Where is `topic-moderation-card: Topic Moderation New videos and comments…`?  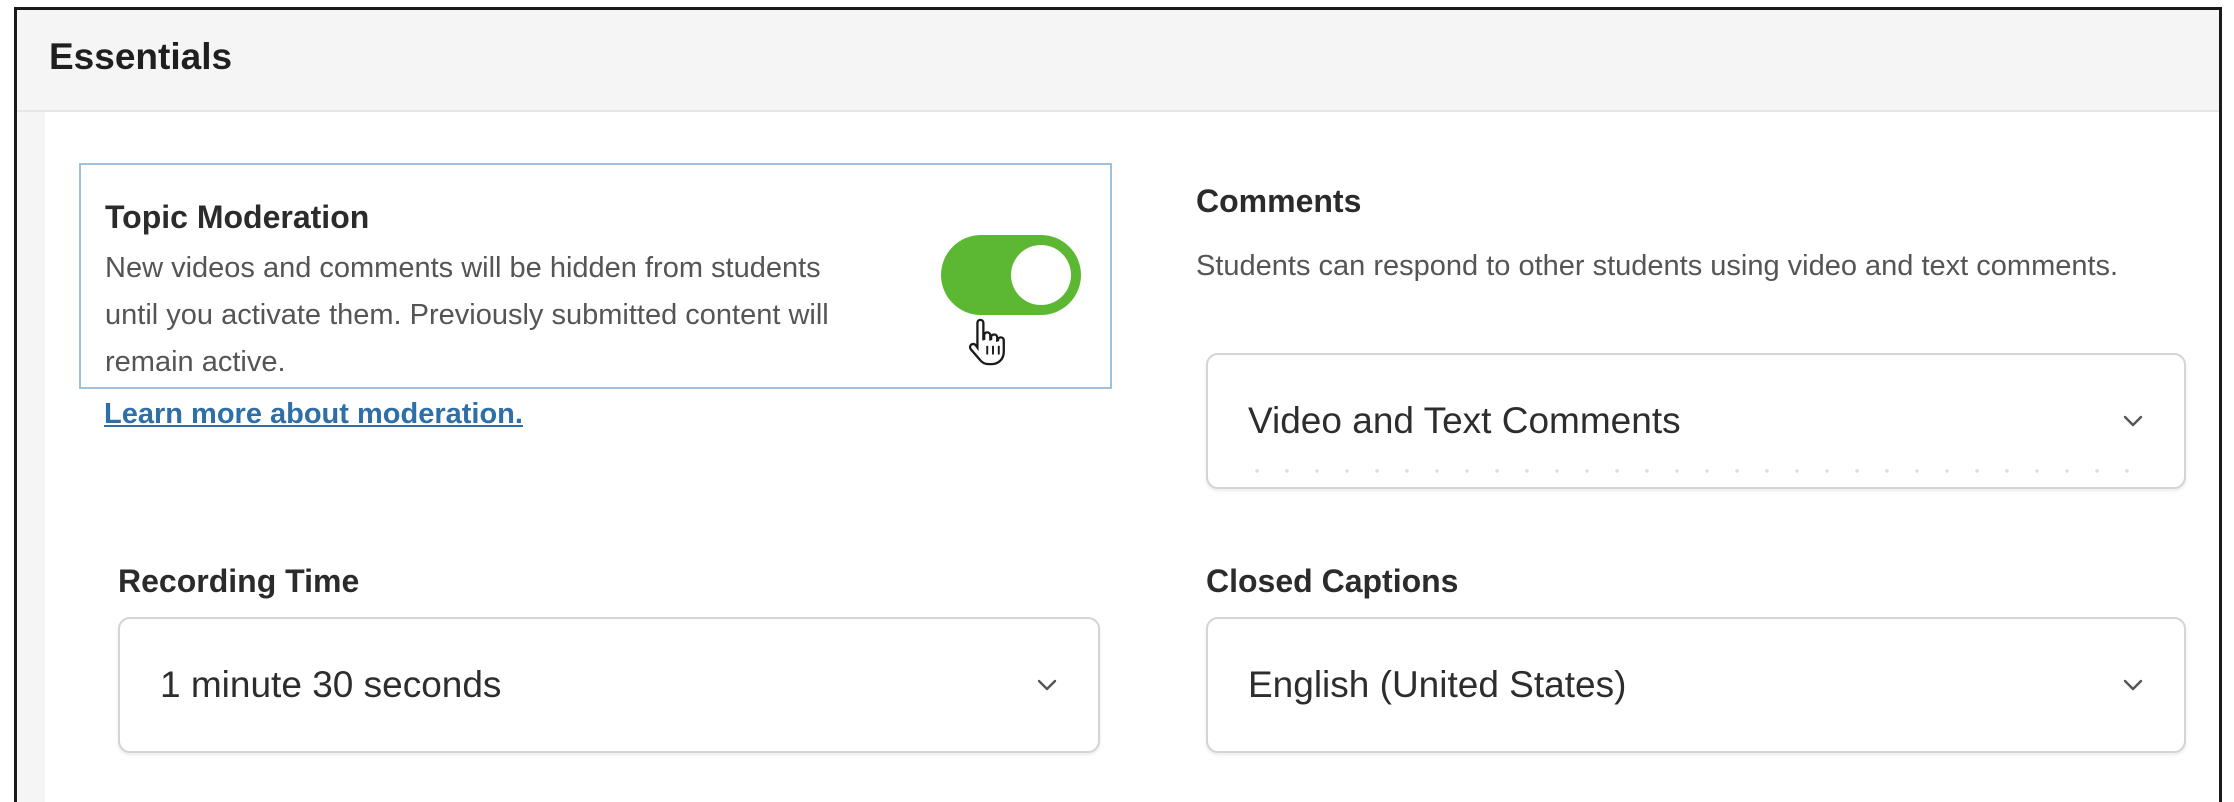
topic-moderation-card: Topic Moderation New videos and comments… is located at coordinates (595, 276).